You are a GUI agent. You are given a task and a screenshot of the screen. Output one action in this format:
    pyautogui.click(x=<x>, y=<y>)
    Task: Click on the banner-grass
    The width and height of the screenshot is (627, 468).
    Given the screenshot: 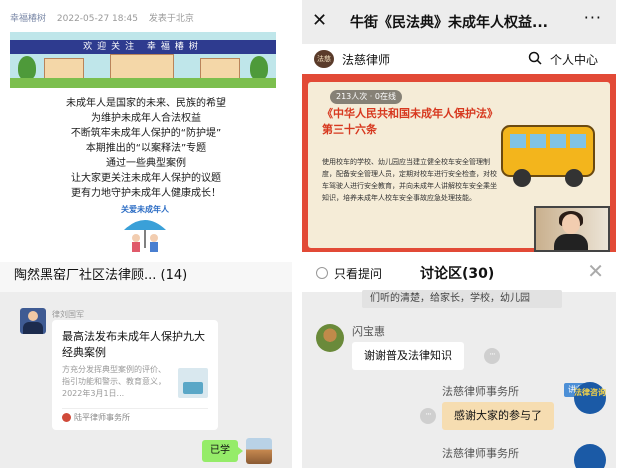 What is the action you would take?
    pyautogui.click(x=143, y=83)
    